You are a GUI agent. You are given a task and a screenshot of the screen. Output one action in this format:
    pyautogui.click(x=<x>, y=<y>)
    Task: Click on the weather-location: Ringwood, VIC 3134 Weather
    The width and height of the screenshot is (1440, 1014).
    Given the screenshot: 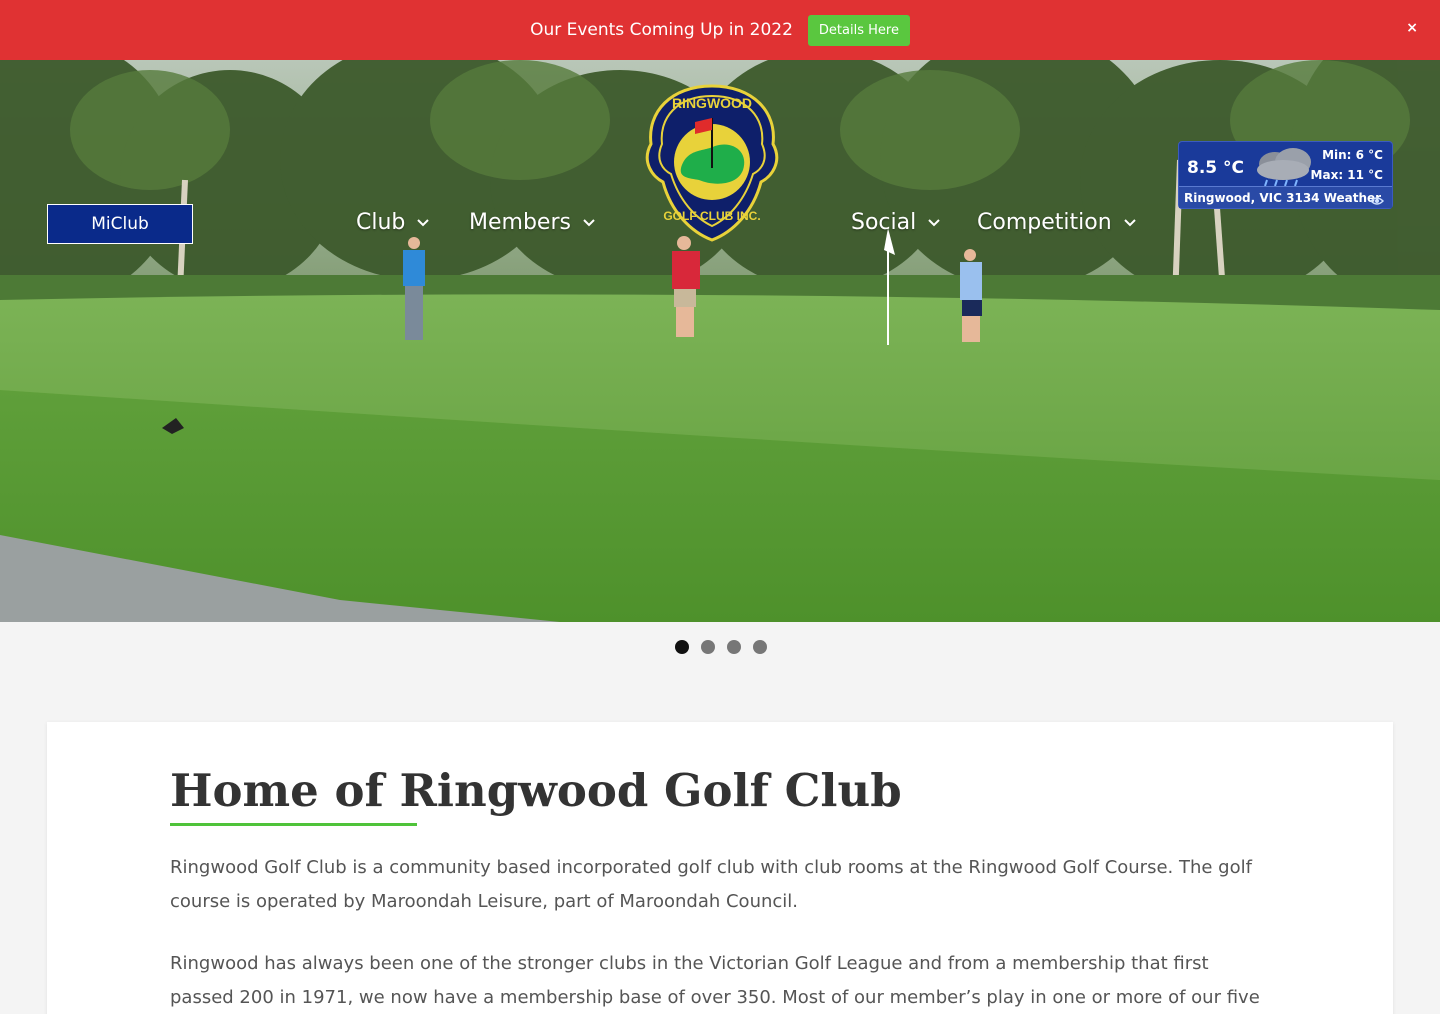 What is the action you would take?
    pyautogui.click(x=1285, y=197)
    